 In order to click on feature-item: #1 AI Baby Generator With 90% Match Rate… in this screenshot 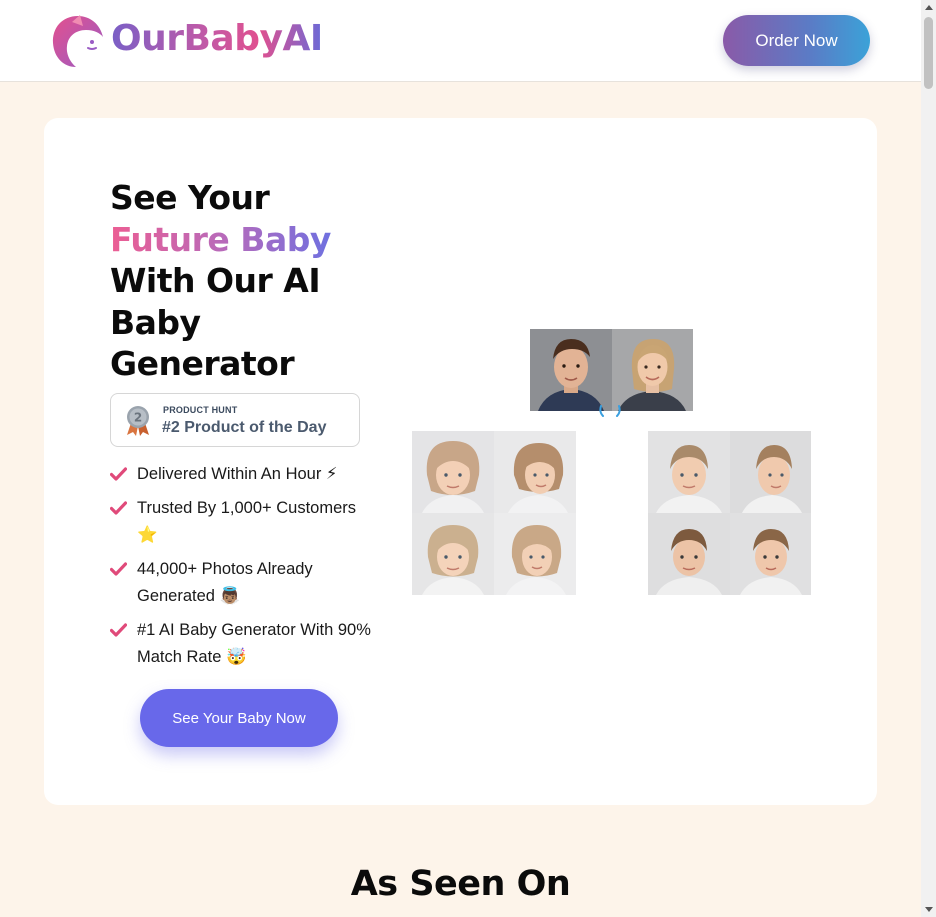, I will do `click(242, 644)`.